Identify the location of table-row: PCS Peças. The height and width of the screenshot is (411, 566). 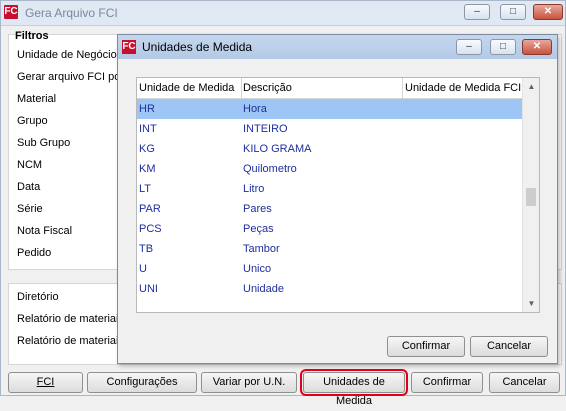
(330, 229).